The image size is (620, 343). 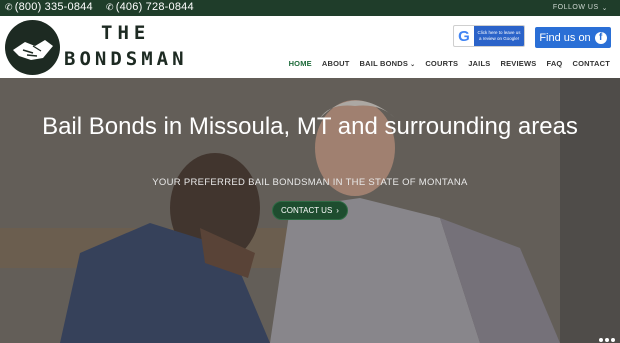 I want to click on contact-us-button: CONTACT US ›, so click(x=310, y=210).